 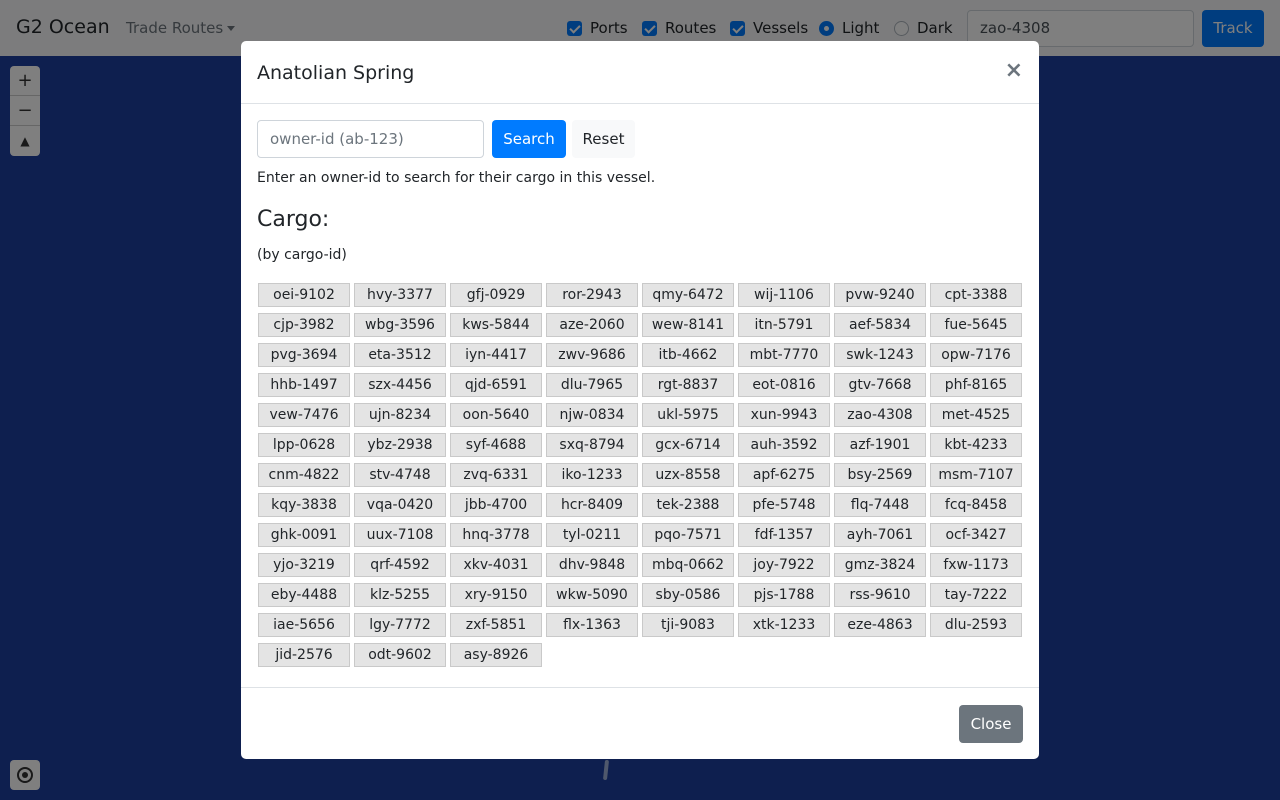 What do you see at coordinates (976, 475) in the screenshot?
I see `cargo-chip: msm-7107` at bounding box center [976, 475].